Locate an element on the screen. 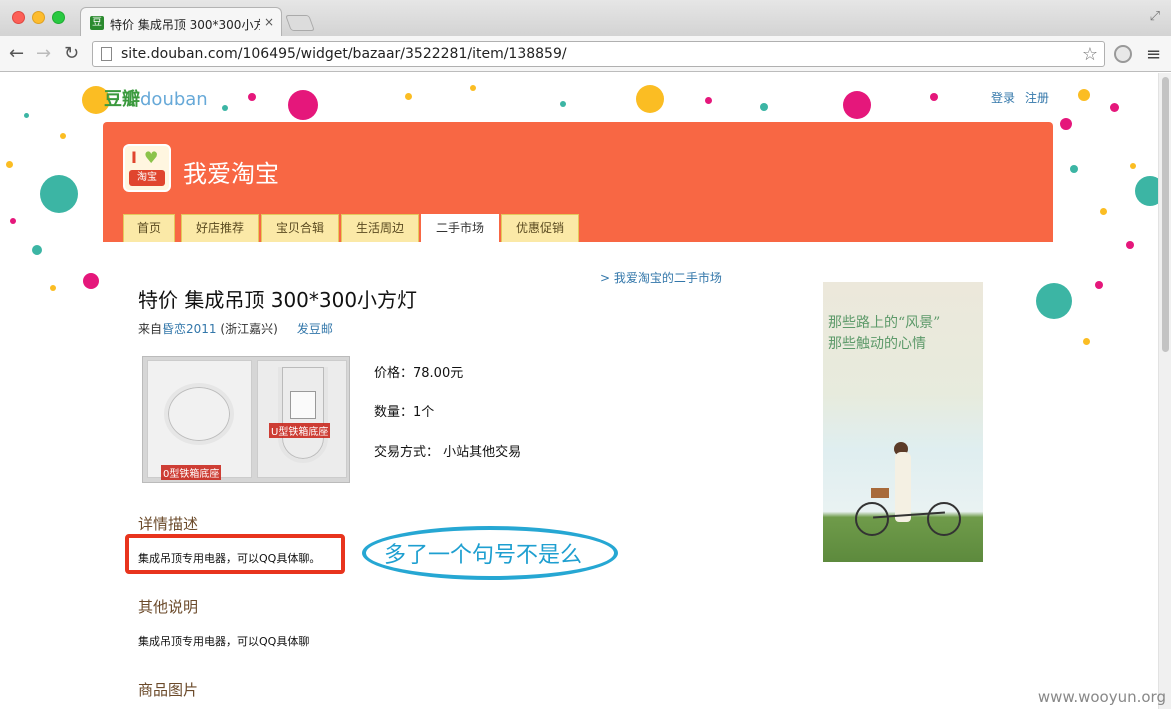 Image resolution: width=1171 pixels, height=709 pixels. photo-ring-lamp is located at coordinates (199, 414).